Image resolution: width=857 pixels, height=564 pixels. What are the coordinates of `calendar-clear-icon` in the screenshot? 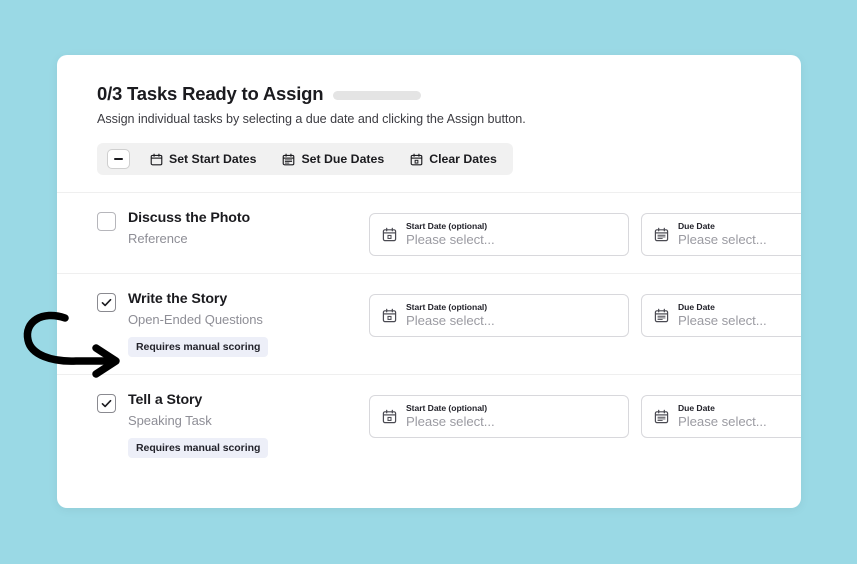 It's located at (416, 159).